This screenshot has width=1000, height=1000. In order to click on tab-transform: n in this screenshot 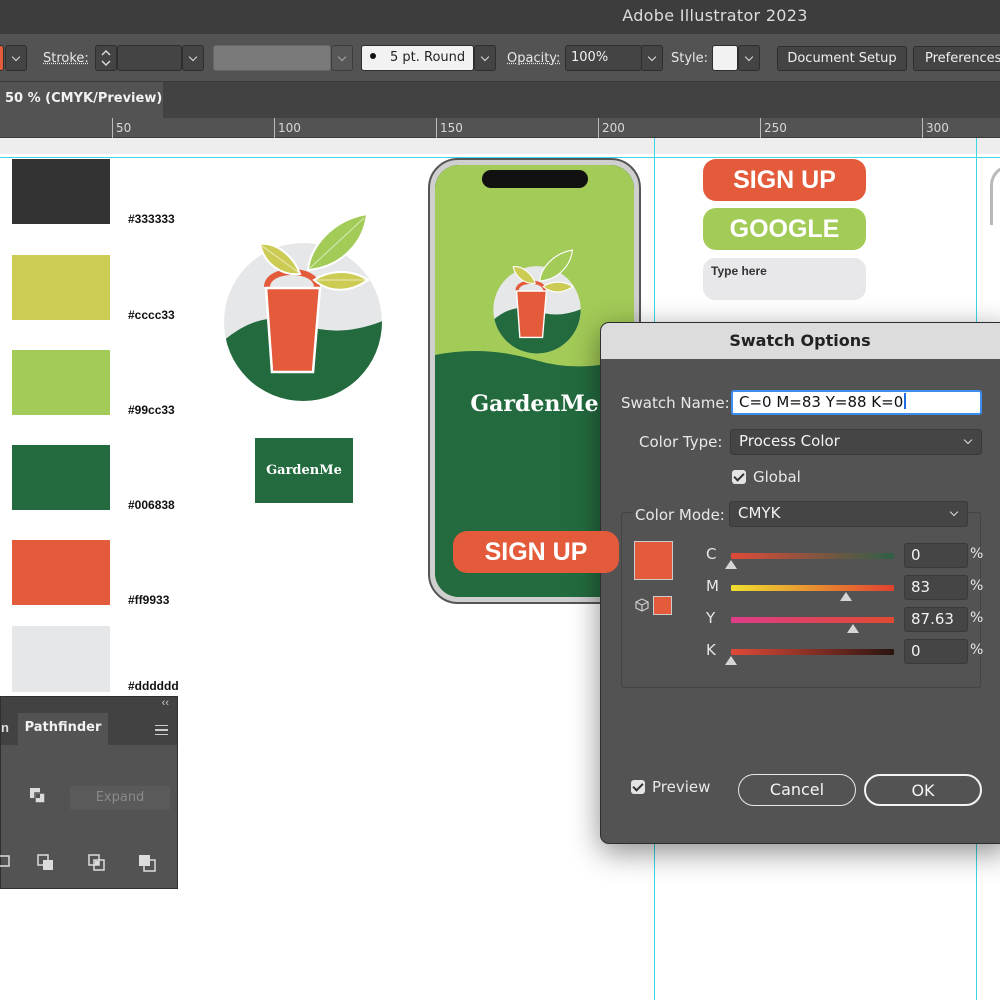, I will do `click(8, 729)`.